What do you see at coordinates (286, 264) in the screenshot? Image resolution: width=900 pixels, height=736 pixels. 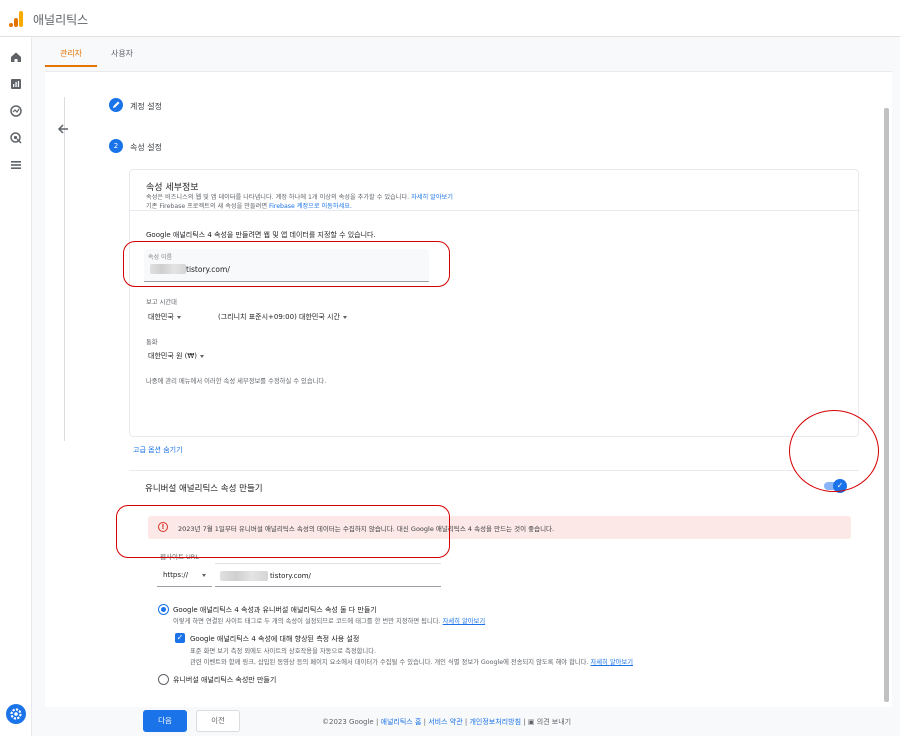 I see `annotation-ellipse-property-name` at bounding box center [286, 264].